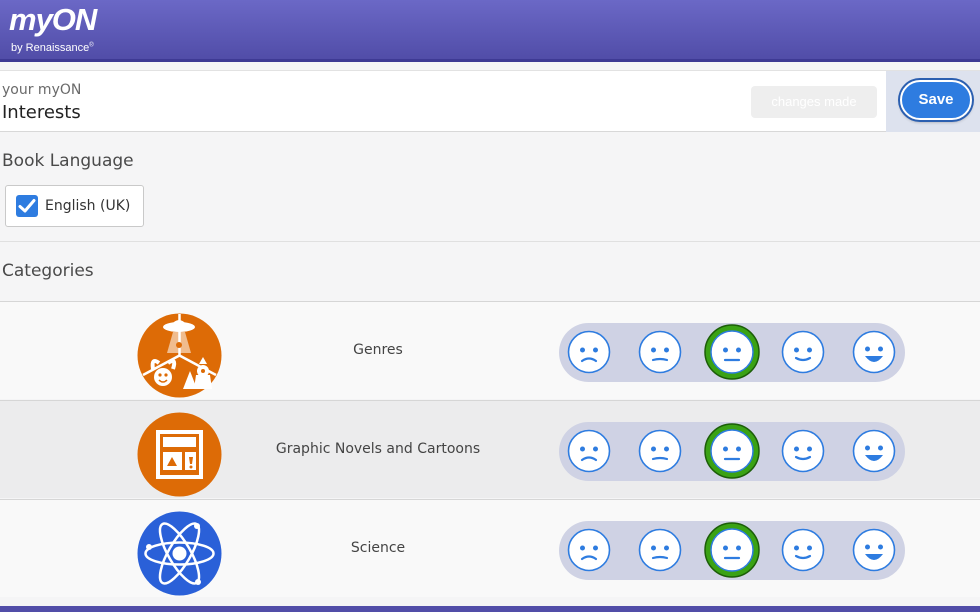  Describe the element at coordinates (41, 112) in the screenshot. I see `page-title: Interests` at that location.